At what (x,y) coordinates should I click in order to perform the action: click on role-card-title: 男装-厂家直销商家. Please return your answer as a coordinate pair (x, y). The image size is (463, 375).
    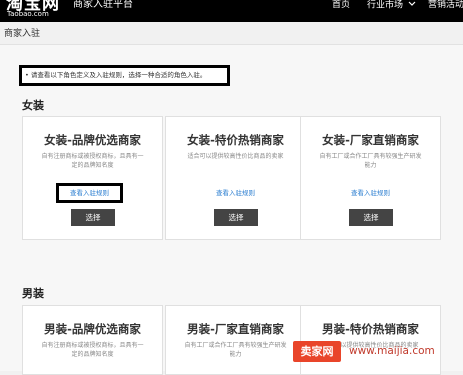
    Looking at the image, I should click on (235, 329).